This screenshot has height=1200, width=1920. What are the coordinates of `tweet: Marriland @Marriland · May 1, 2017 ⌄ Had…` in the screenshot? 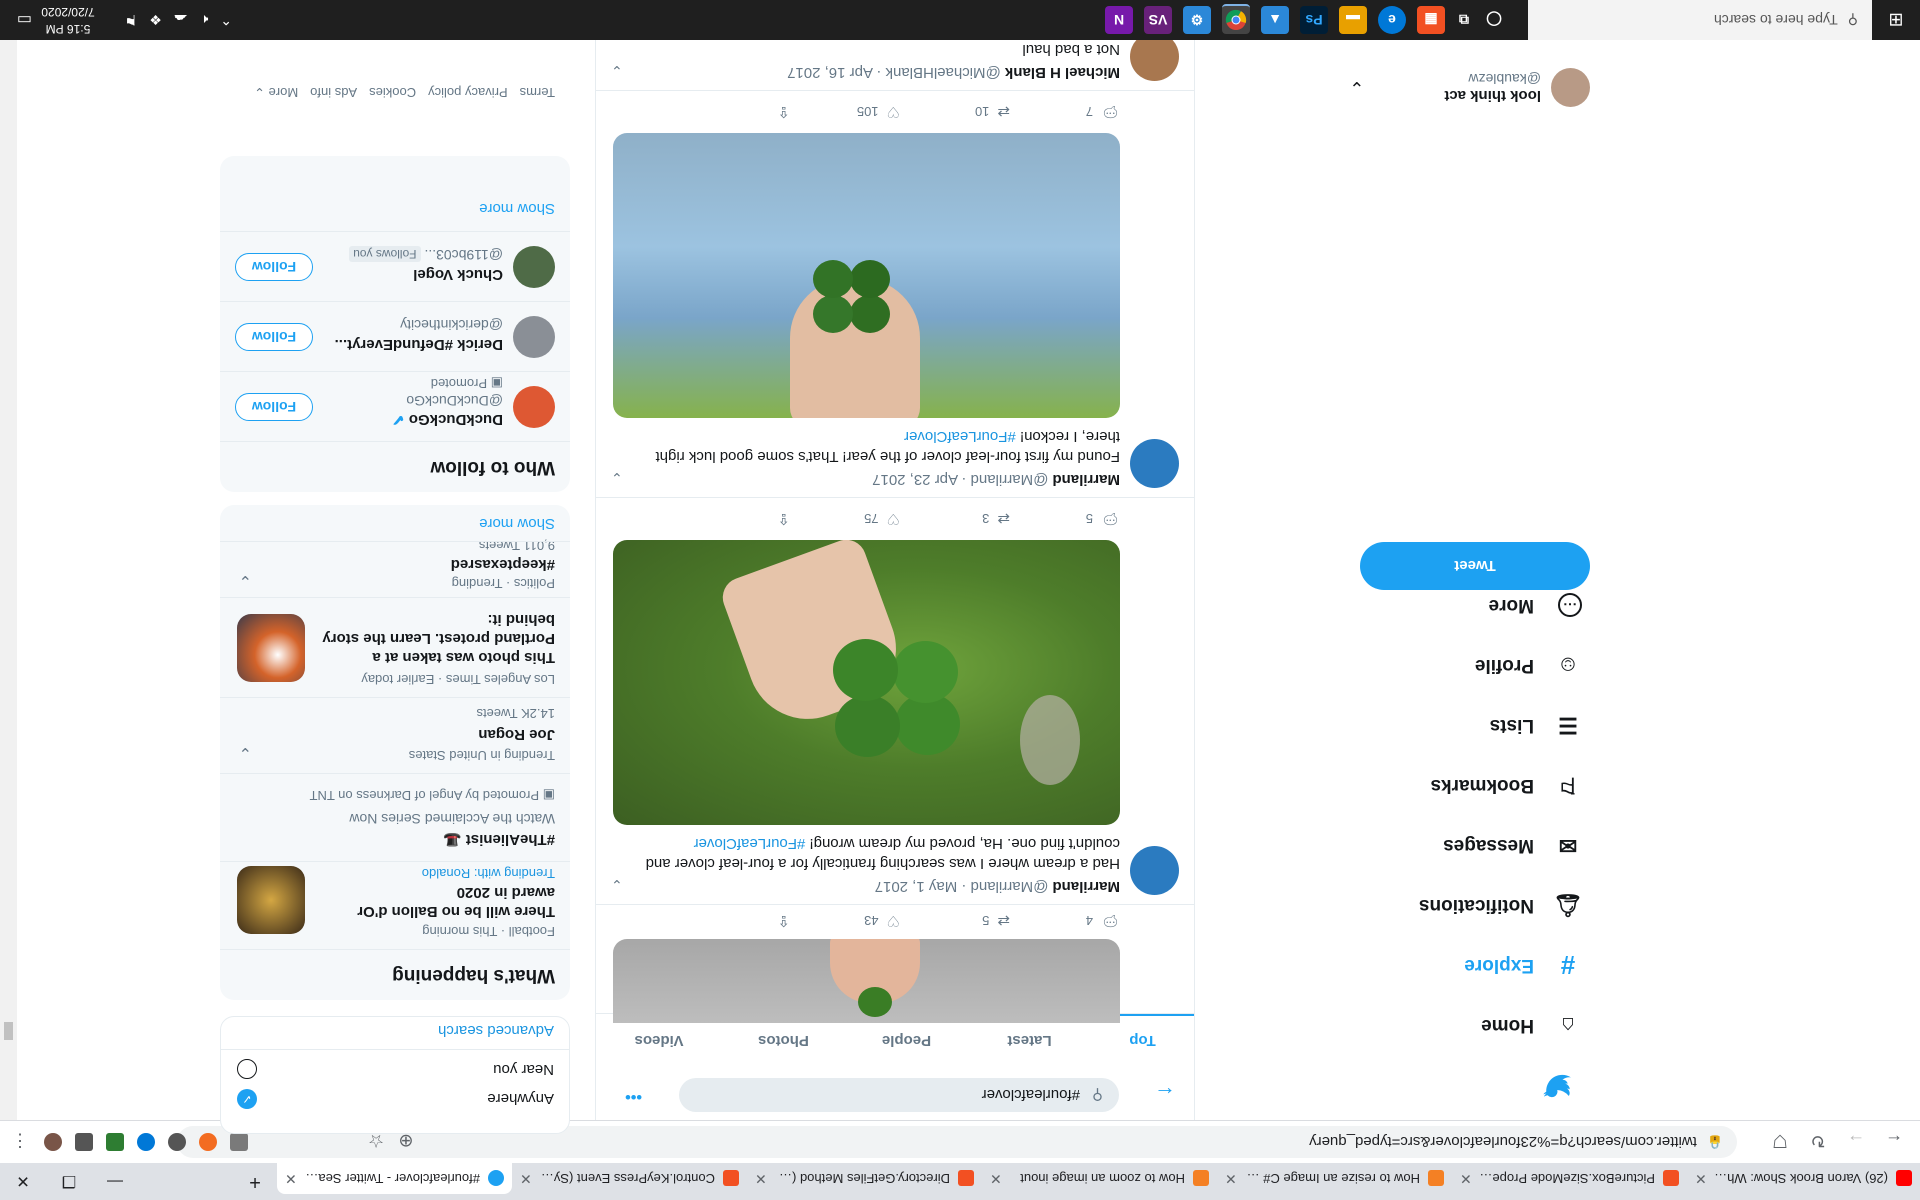 It's located at (895, 701).